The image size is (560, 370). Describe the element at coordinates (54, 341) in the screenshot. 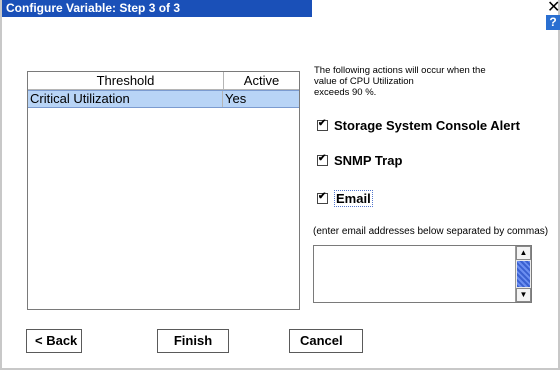

I see `back-button: < Back` at that location.